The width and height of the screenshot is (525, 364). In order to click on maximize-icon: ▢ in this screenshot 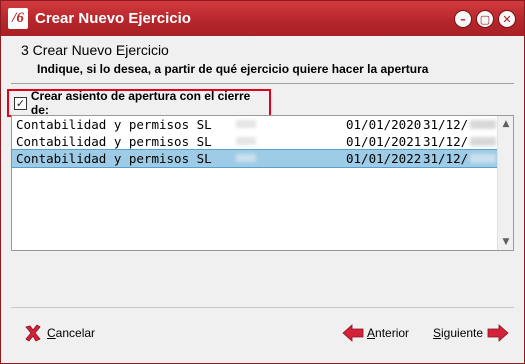, I will do `click(485, 19)`.